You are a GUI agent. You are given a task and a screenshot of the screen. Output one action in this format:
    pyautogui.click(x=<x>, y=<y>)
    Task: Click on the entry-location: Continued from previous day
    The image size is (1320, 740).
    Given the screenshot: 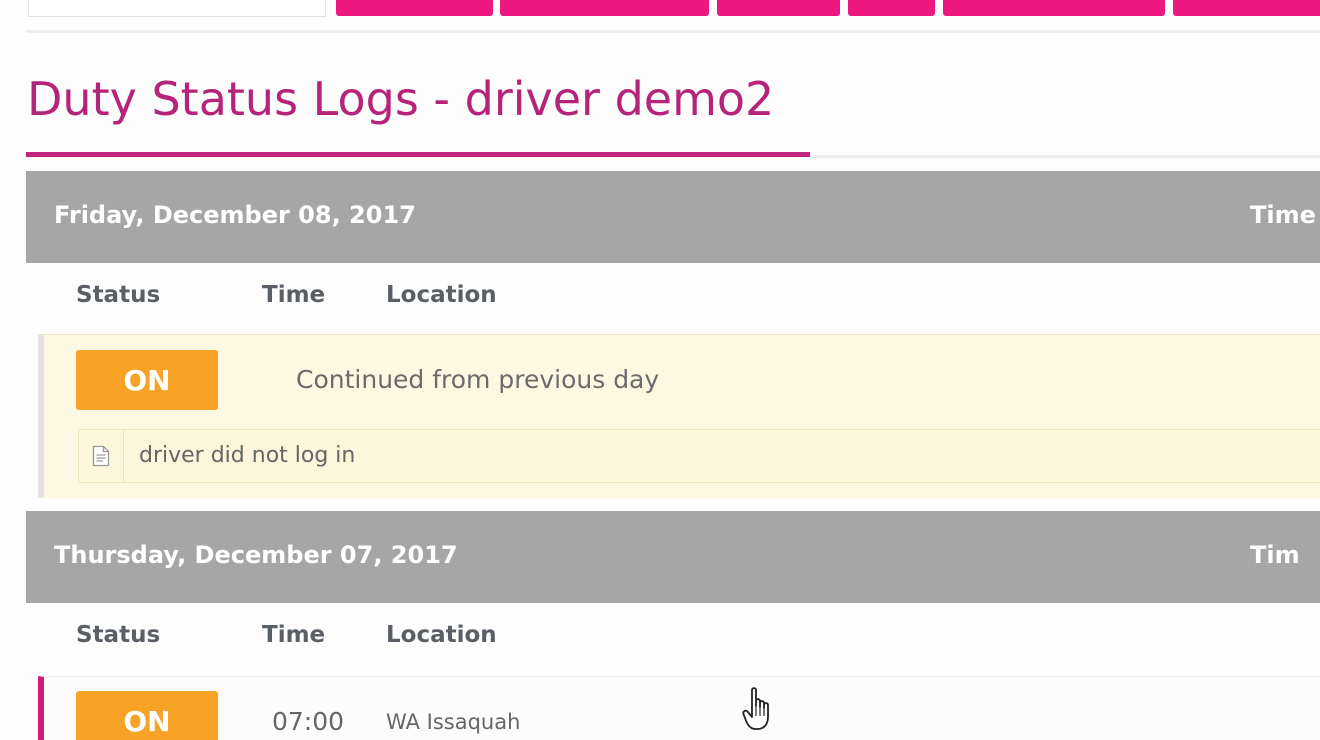 What is the action you would take?
    pyautogui.click(x=478, y=379)
    